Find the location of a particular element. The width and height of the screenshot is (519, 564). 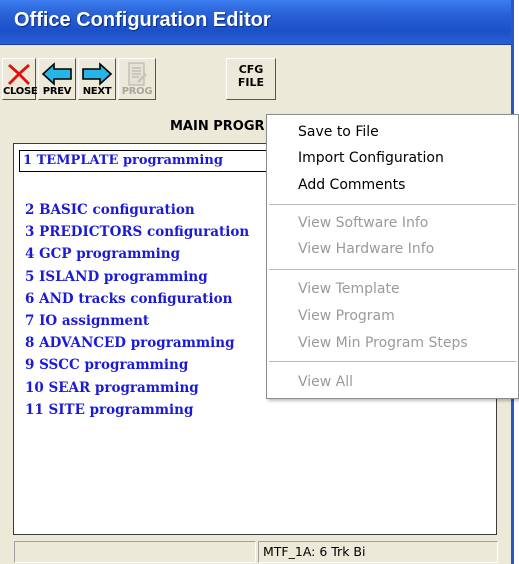

close-button-label: CLOSE is located at coordinates (20, 91).